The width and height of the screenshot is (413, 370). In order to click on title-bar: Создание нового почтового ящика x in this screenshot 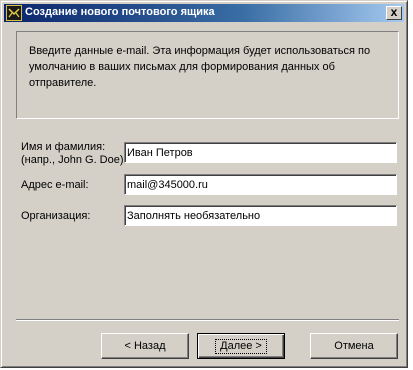, I will do `click(204, 13)`.